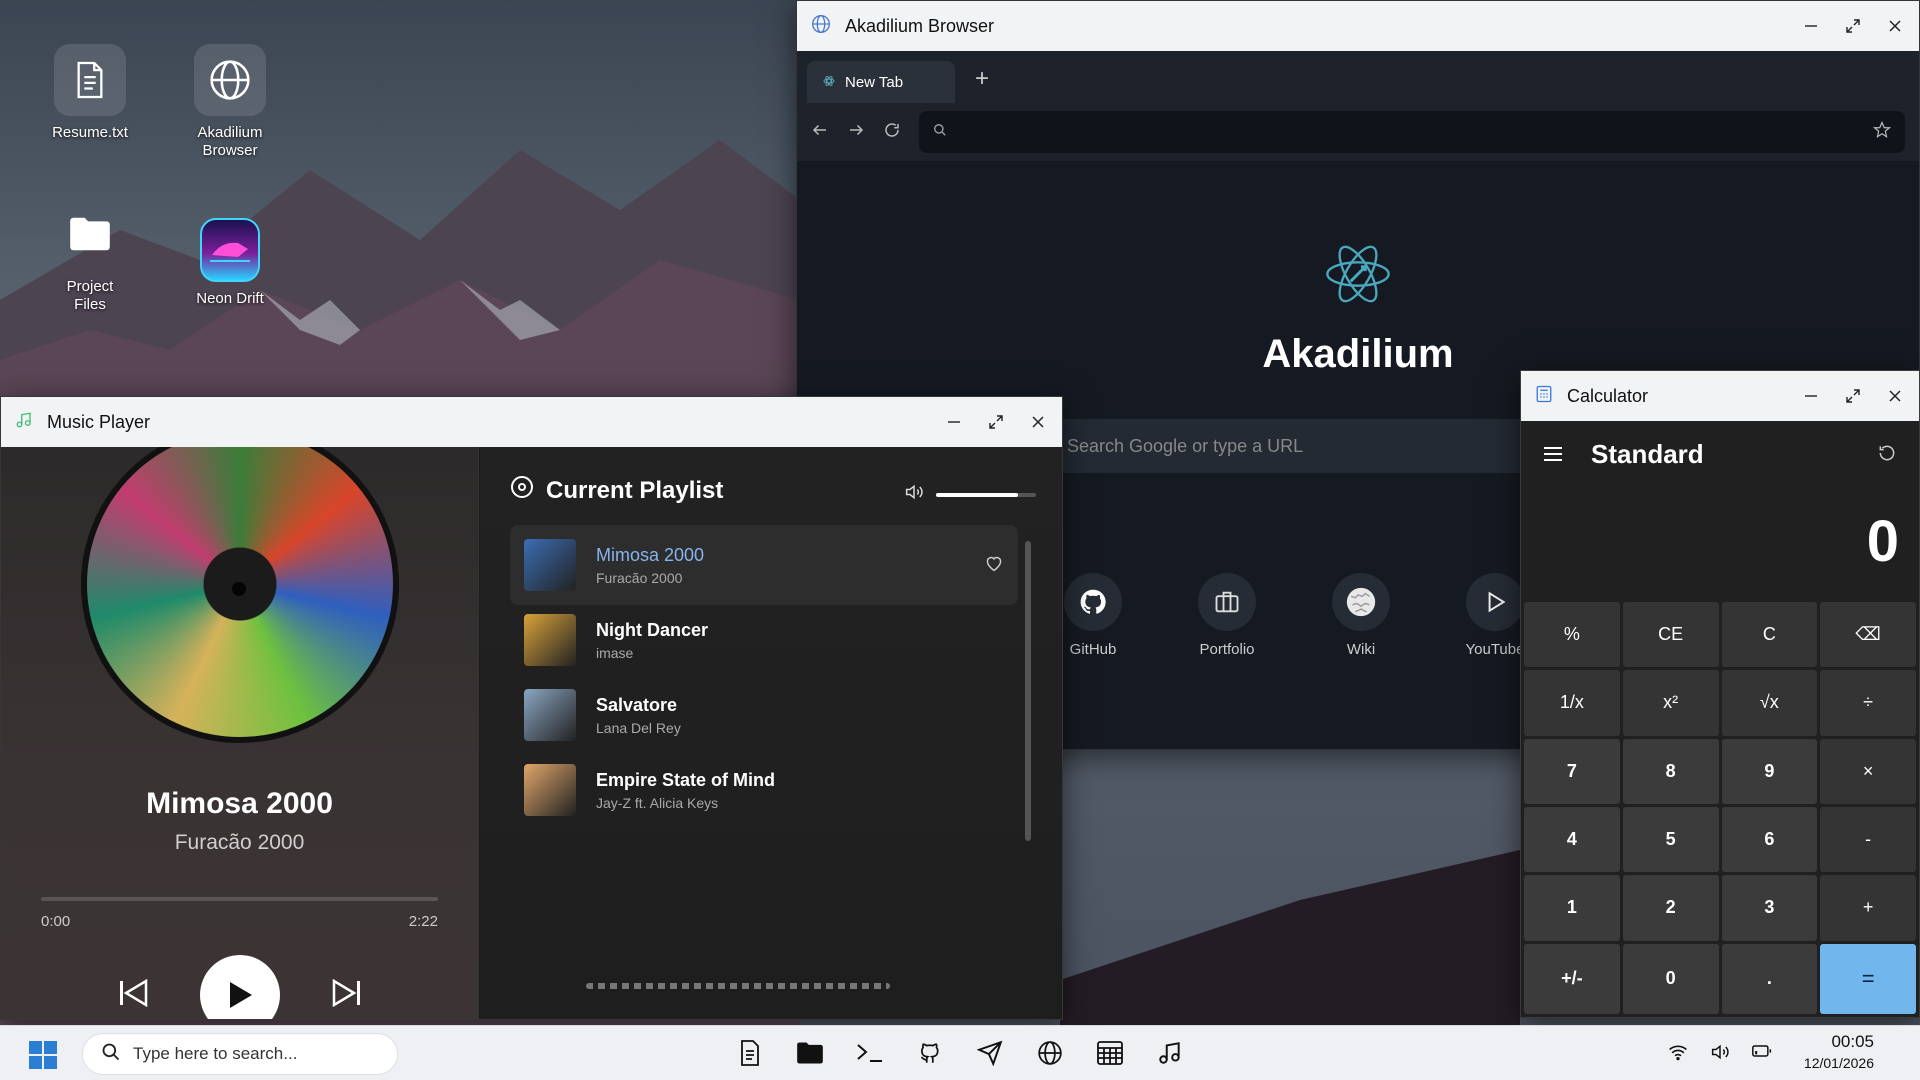 The image size is (1920, 1080). I want to click on calc-key: C, so click(1769, 635).